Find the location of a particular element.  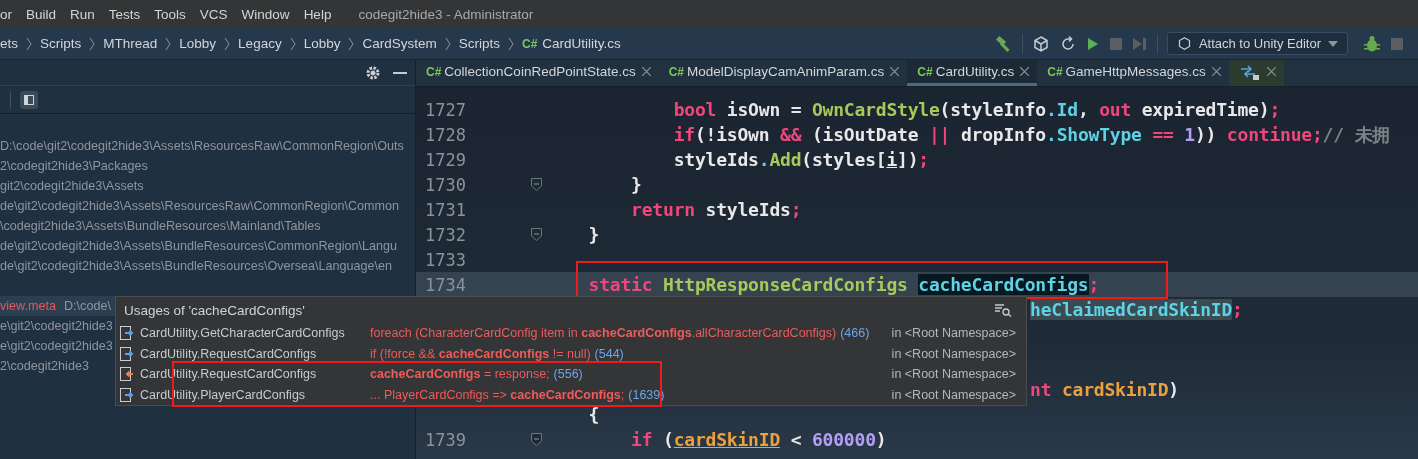

code-line: return styleIds; is located at coordinates (716, 209).